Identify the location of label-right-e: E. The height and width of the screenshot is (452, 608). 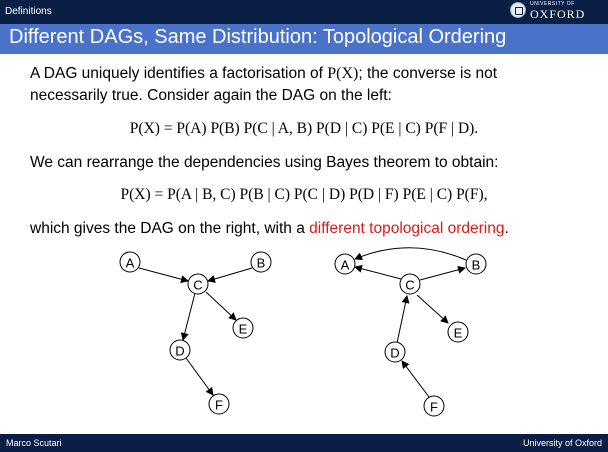
(458, 333).